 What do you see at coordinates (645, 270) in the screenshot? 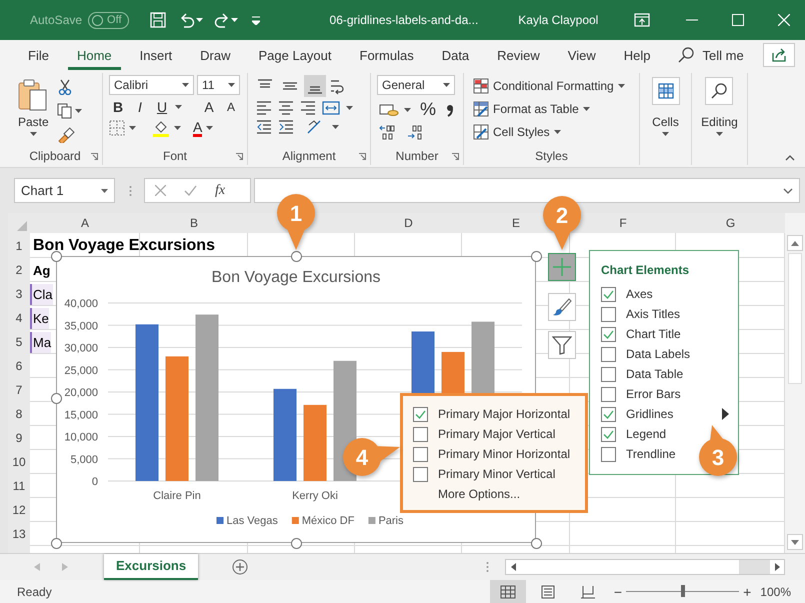
I see `panel-title: Chart Elements` at bounding box center [645, 270].